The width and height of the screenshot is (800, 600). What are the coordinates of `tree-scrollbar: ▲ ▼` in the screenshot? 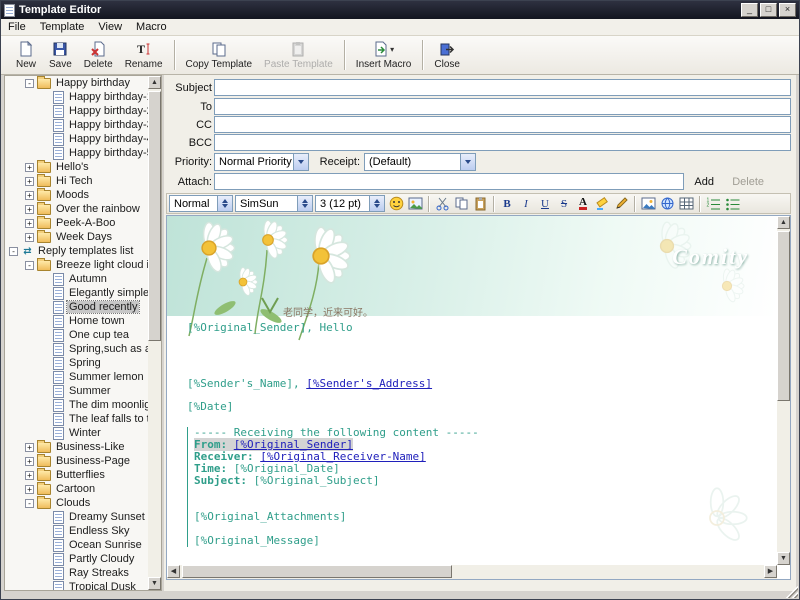 It's located at (154, 333).